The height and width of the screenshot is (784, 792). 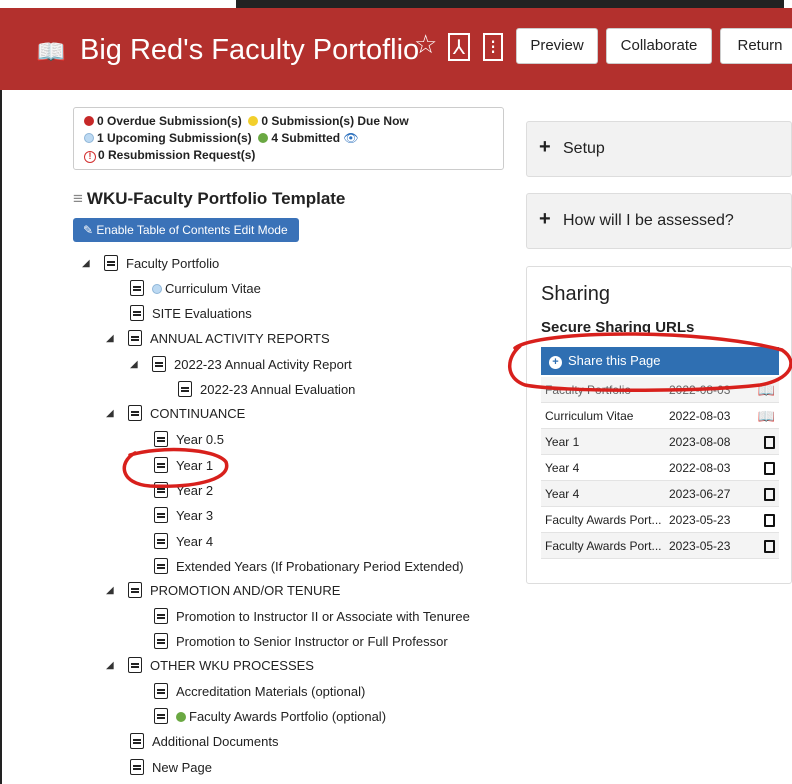 What do you see at coordinates (253, 121) in the screenshot?
I see `due-now-dot-icon` at bounding box center [253, 121].